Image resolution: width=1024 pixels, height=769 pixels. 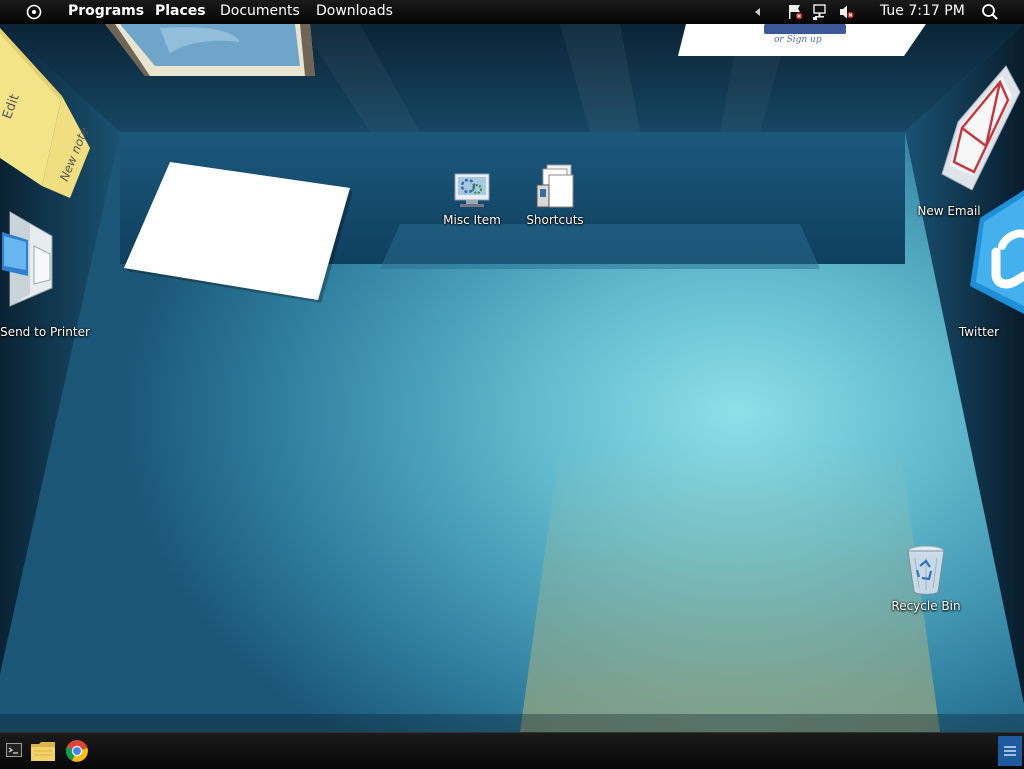 I want to click on printer-icon, so click(x=27, y=259).